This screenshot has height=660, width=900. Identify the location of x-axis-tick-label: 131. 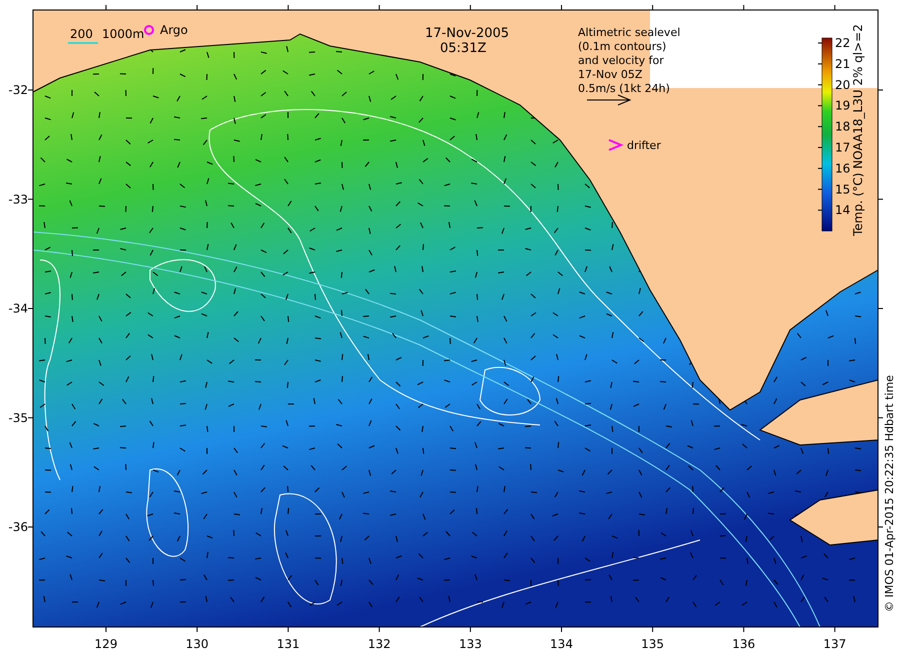
(288, 644).